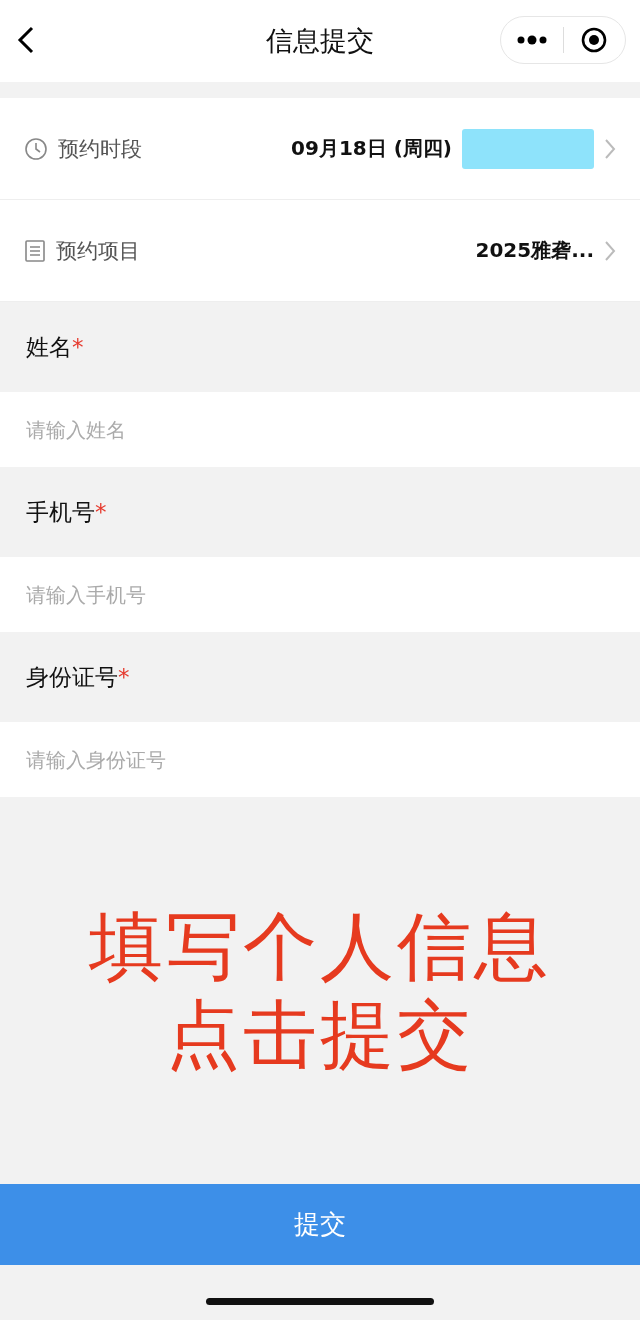  Describe the element at coordinates (72, 677) in the screenshot. I see `field-label: 身份证号` at that location.